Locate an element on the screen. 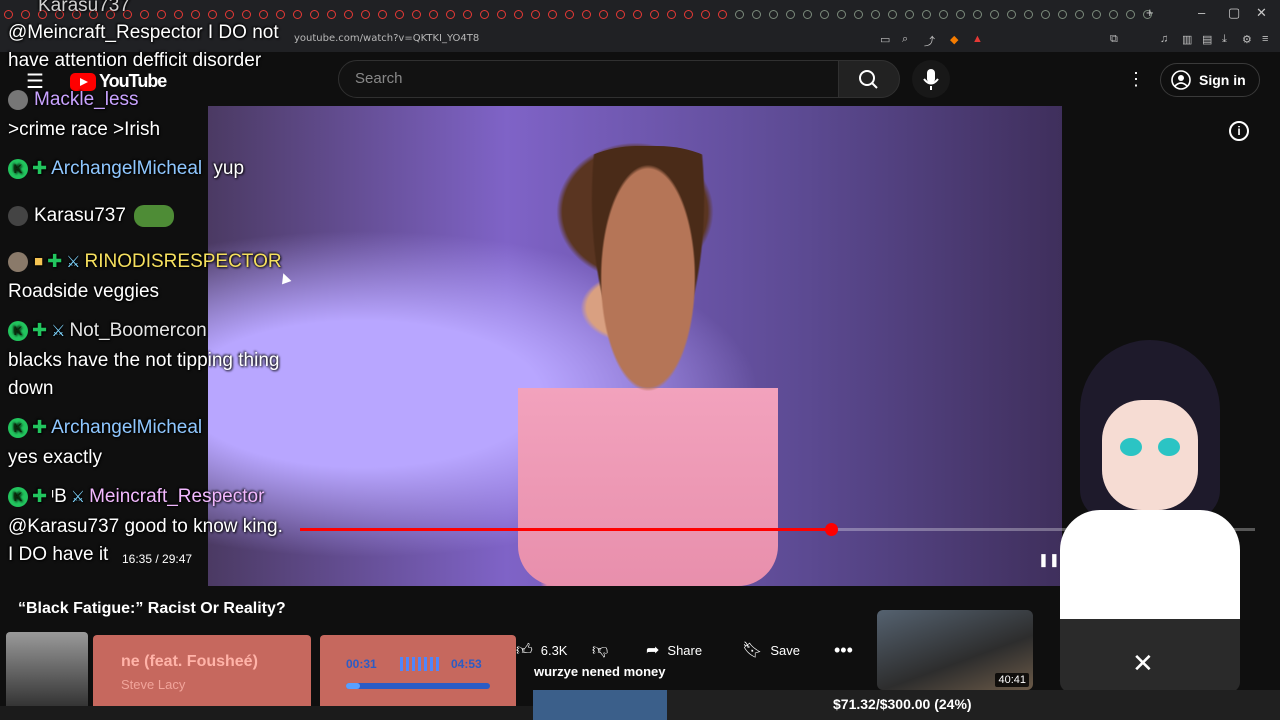 The image size is (1280, 720). donation-goal-bar: $71.32/$300.00 (24%) is located at coordinates (906, 705).